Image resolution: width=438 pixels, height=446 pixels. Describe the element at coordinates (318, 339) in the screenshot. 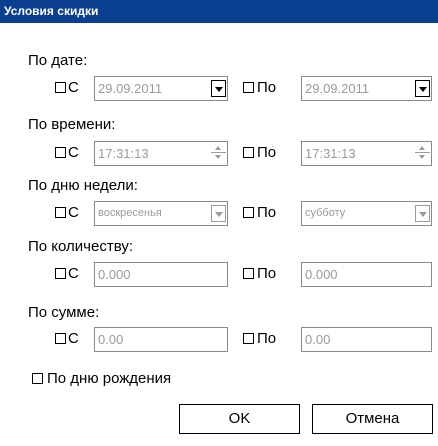

I see `sum-to-value: 0.00` at that location.